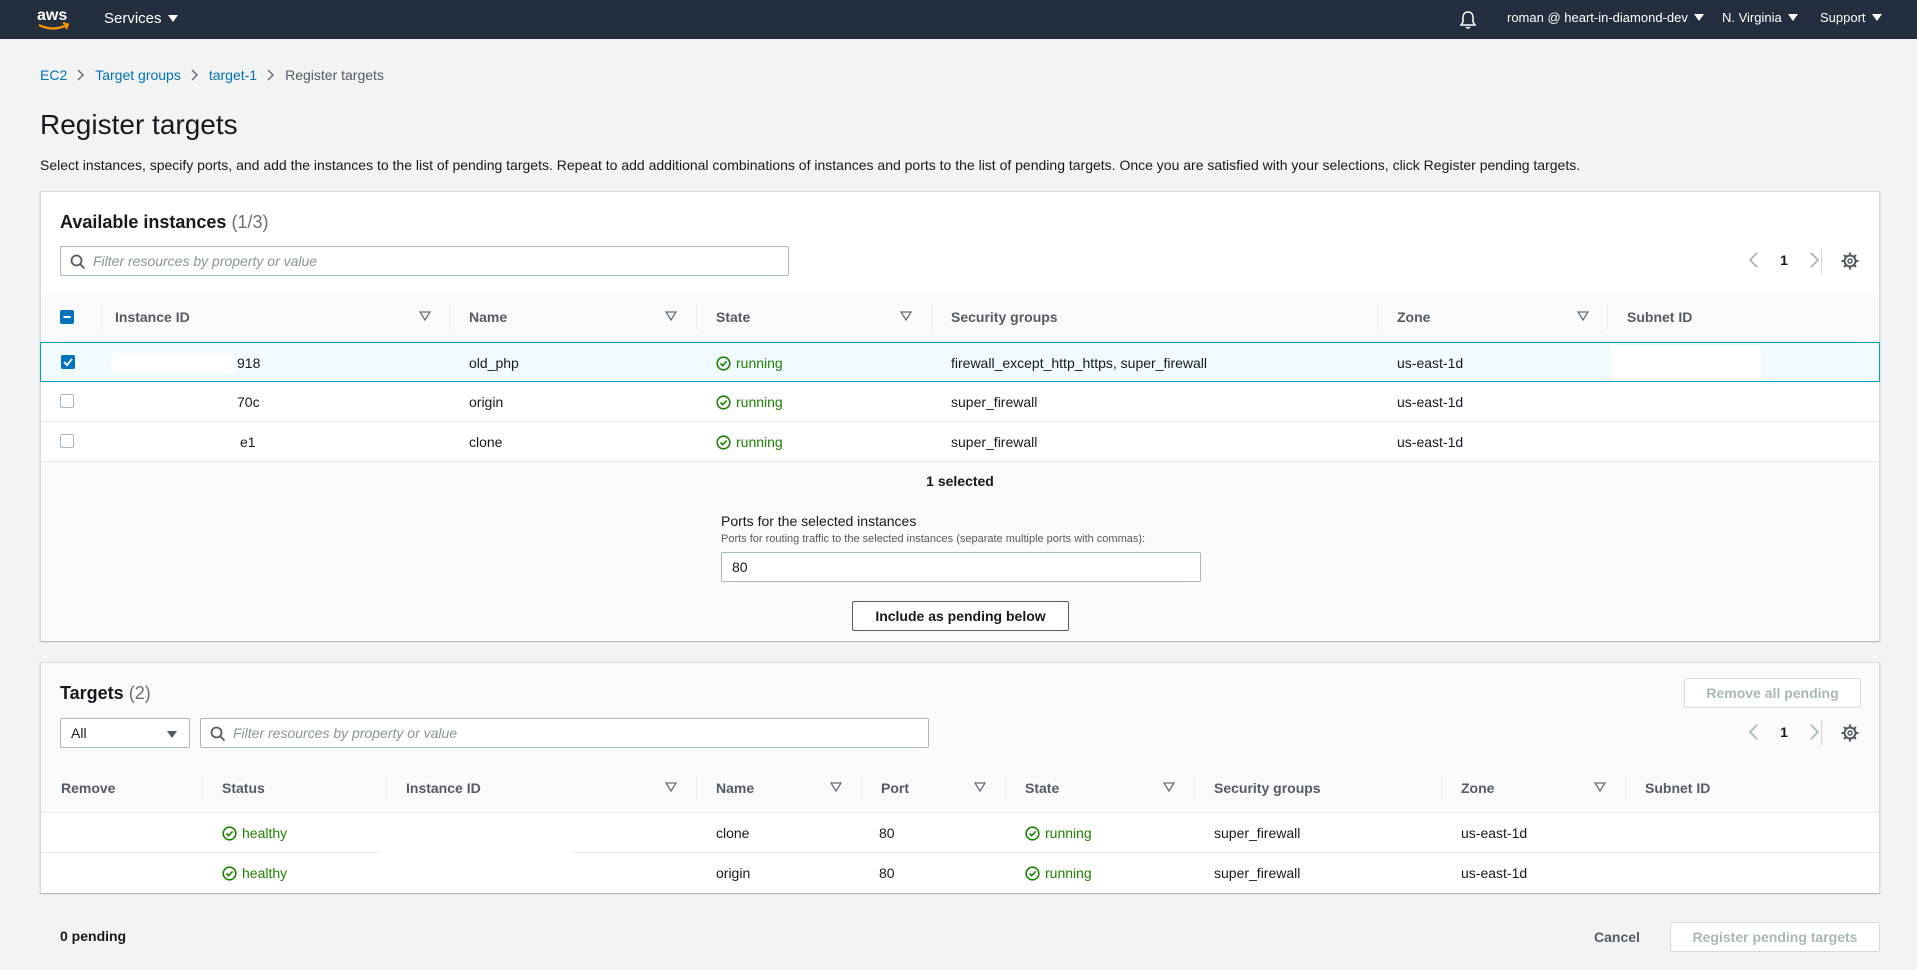 The image size is (1917, 970). What do you see at coordinates (88, 788) in the screenshot?
I see `column-remove: Remove` at bounding box center [88, 788].